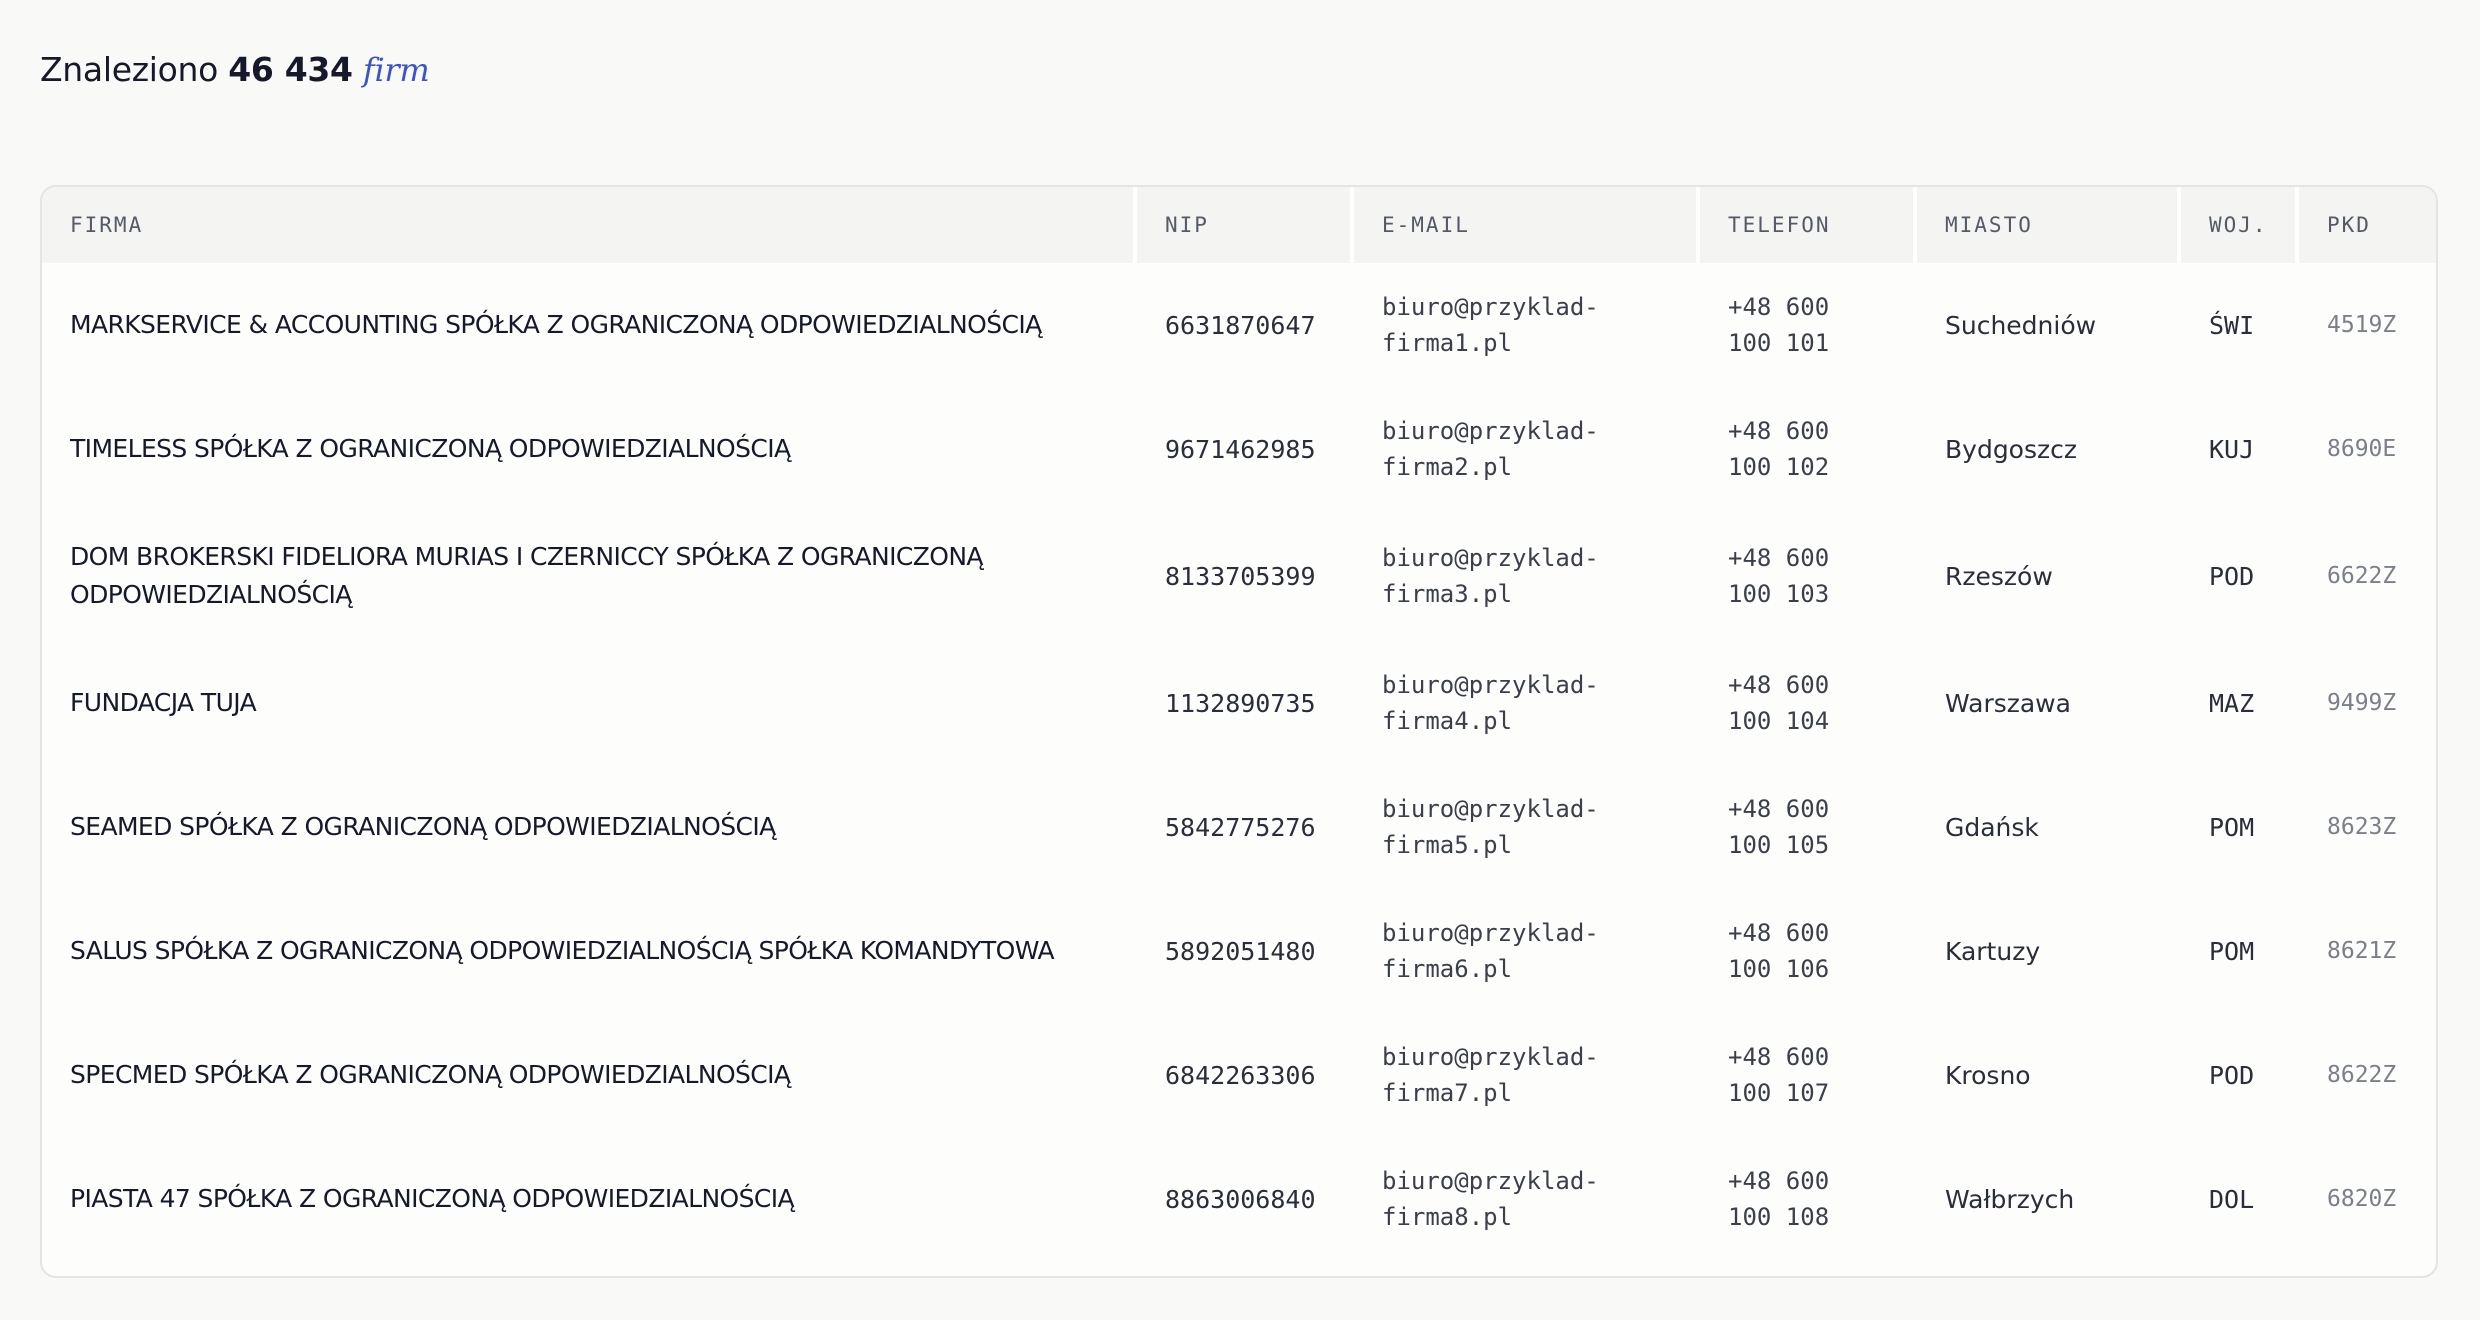 The height and width of the screenshot is (1320, 2480). Describe the element at coordinates (2362, 827) in the screenshot. I see `cell-pkd: 8623Z` at that location.